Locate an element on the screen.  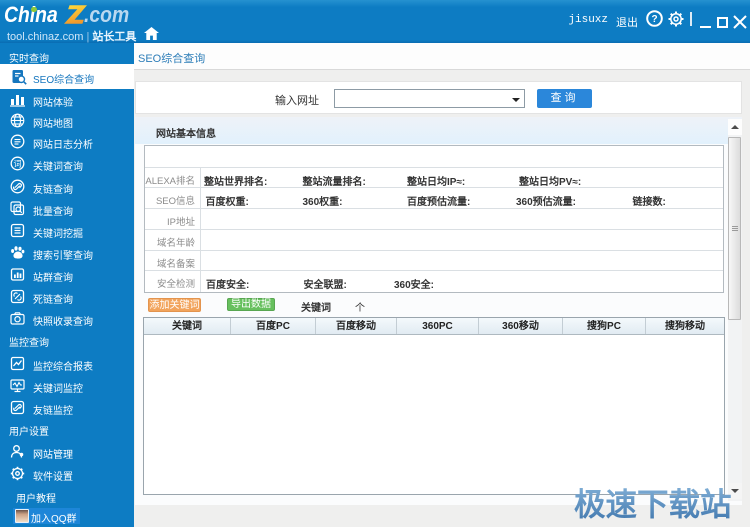
svg-text: 词 is located at coordinates (18, 163).